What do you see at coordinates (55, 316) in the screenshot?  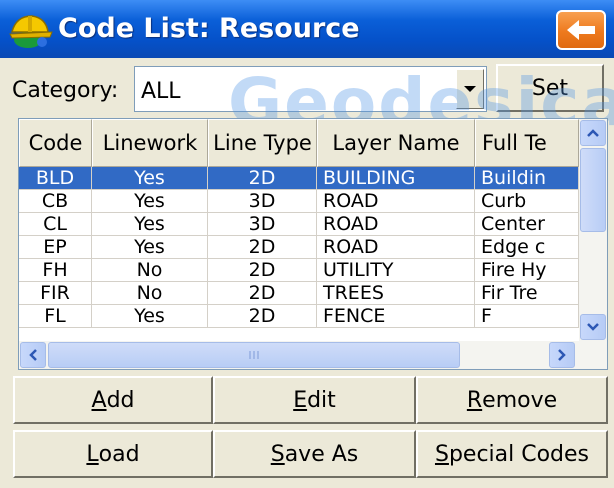 I see `cell-code: FL` at bounding box center [55, 316].